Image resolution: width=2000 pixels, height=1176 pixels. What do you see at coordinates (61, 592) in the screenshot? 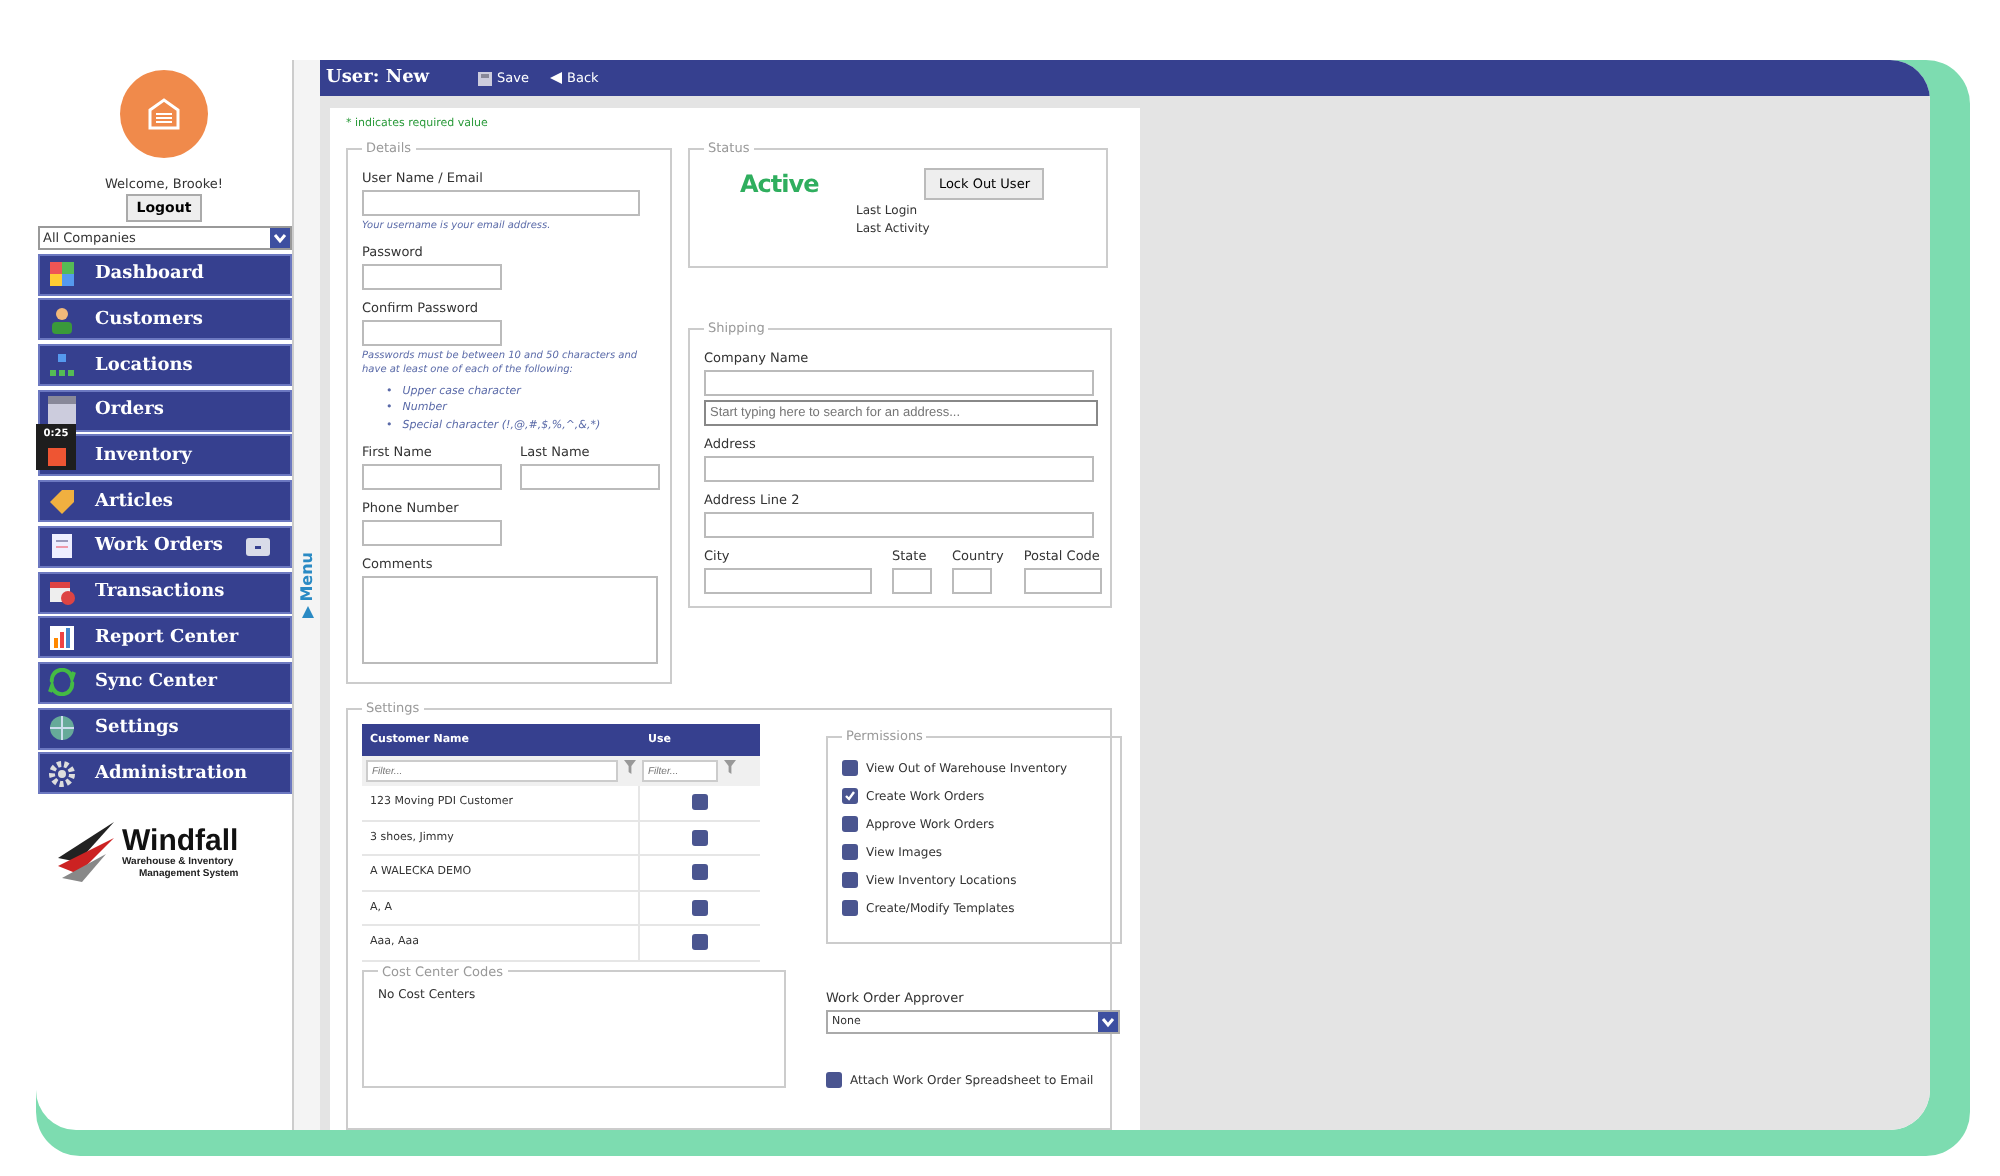
I see `calendar-icon` at bounding box center [61, 592].